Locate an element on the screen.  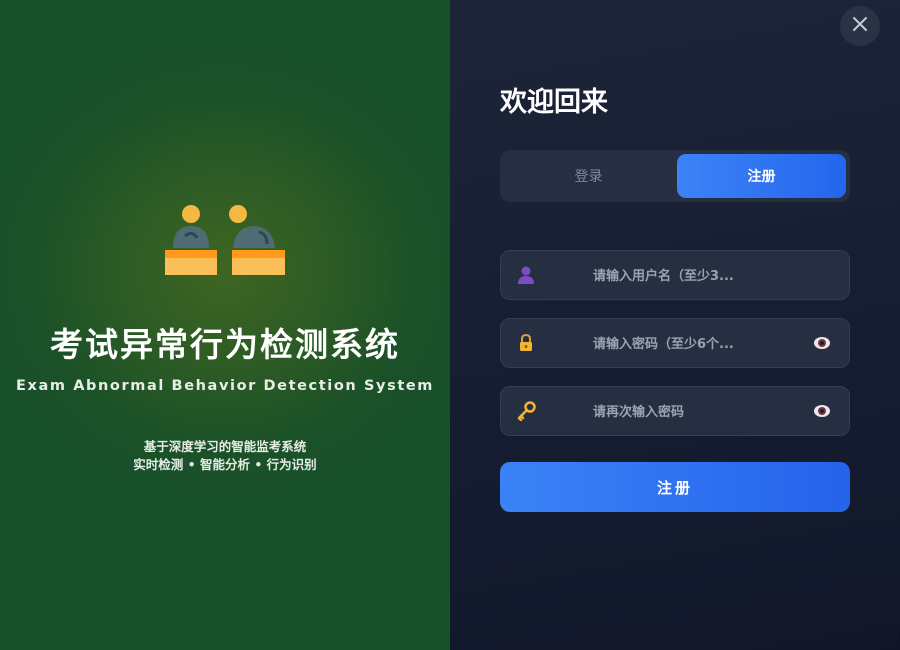
app-title: 考试异常行为检测系统 is located at coordinates (225, 344).